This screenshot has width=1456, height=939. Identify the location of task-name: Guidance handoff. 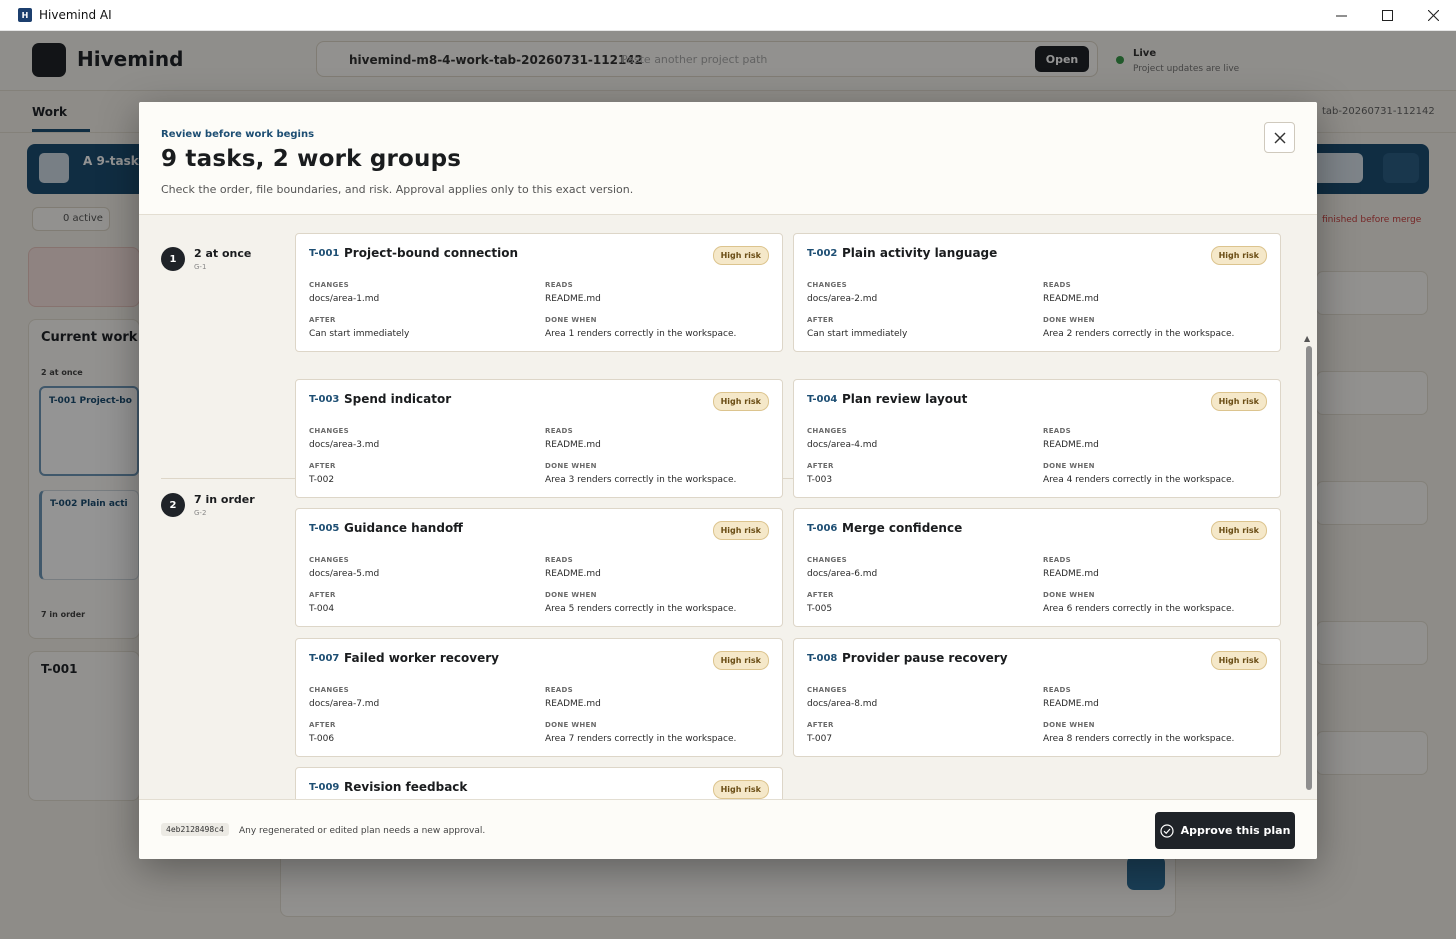
(403, 528).